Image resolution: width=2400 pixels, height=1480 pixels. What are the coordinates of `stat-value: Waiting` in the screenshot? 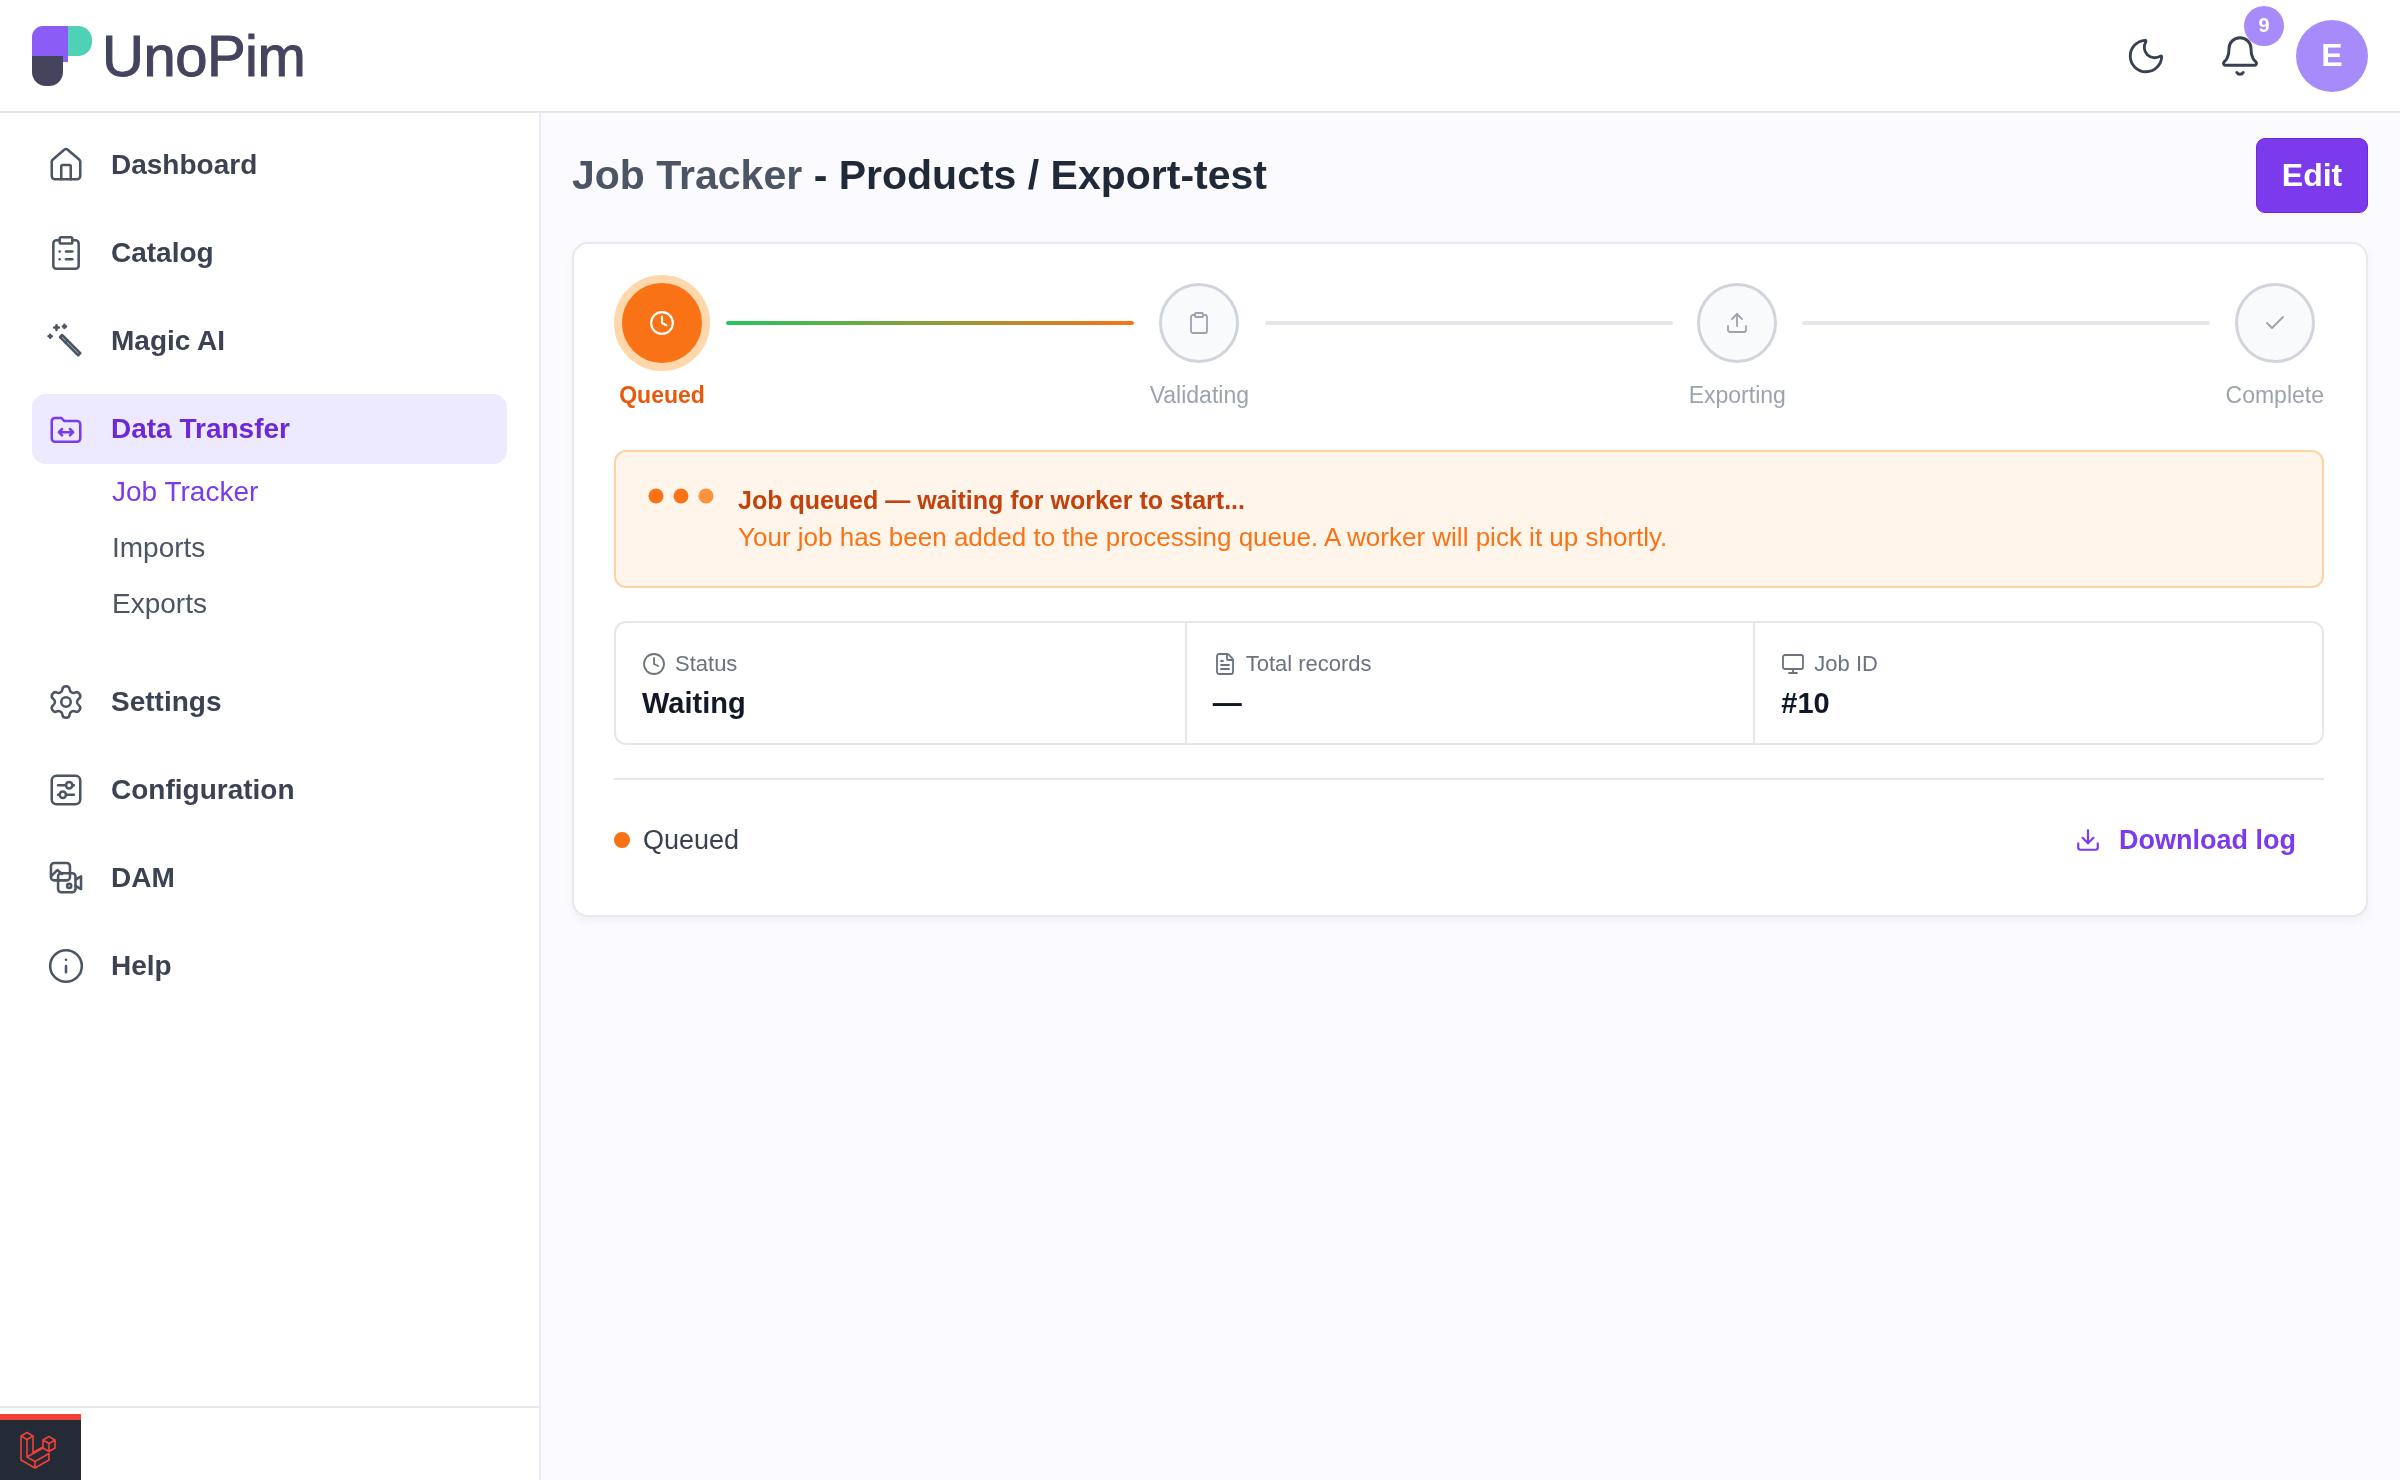 It's located at (694, 703).